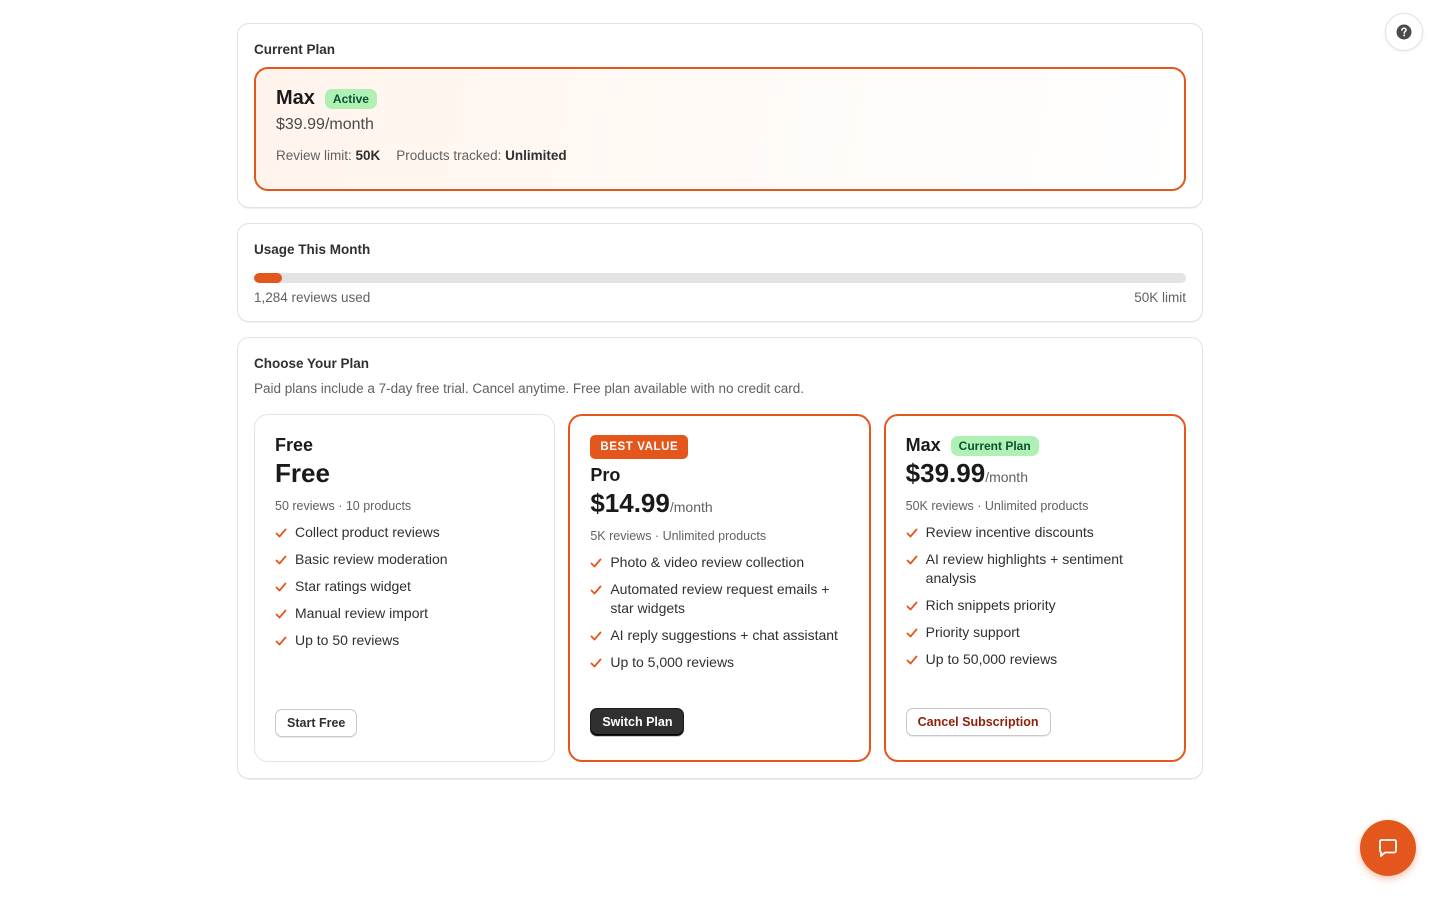 The height and width of the screenshot is (900, 1440). I want to click on plan-price-amount: Free, so click(302, 473).